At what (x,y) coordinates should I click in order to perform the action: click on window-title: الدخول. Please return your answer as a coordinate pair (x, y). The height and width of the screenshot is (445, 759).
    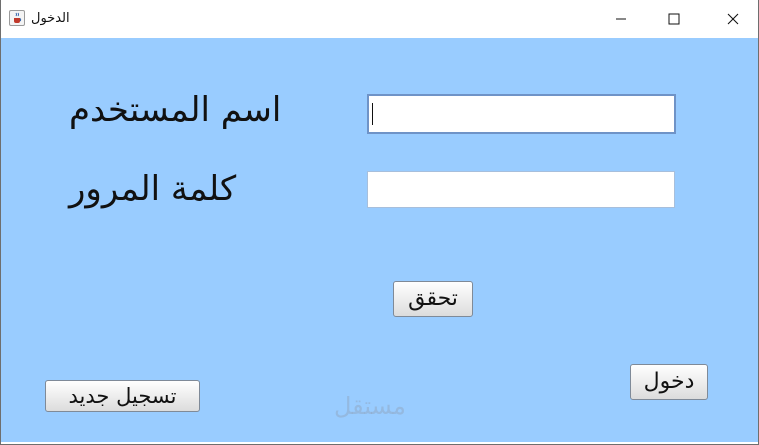
    Looking at the image, I should click on (50, 18).